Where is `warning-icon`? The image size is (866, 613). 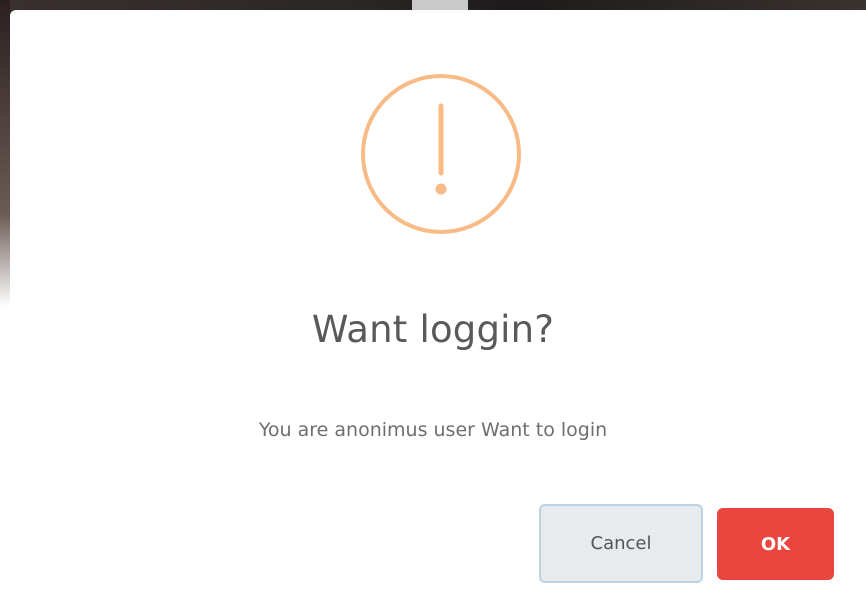
warning-icon is located at coordinates (441, 154).